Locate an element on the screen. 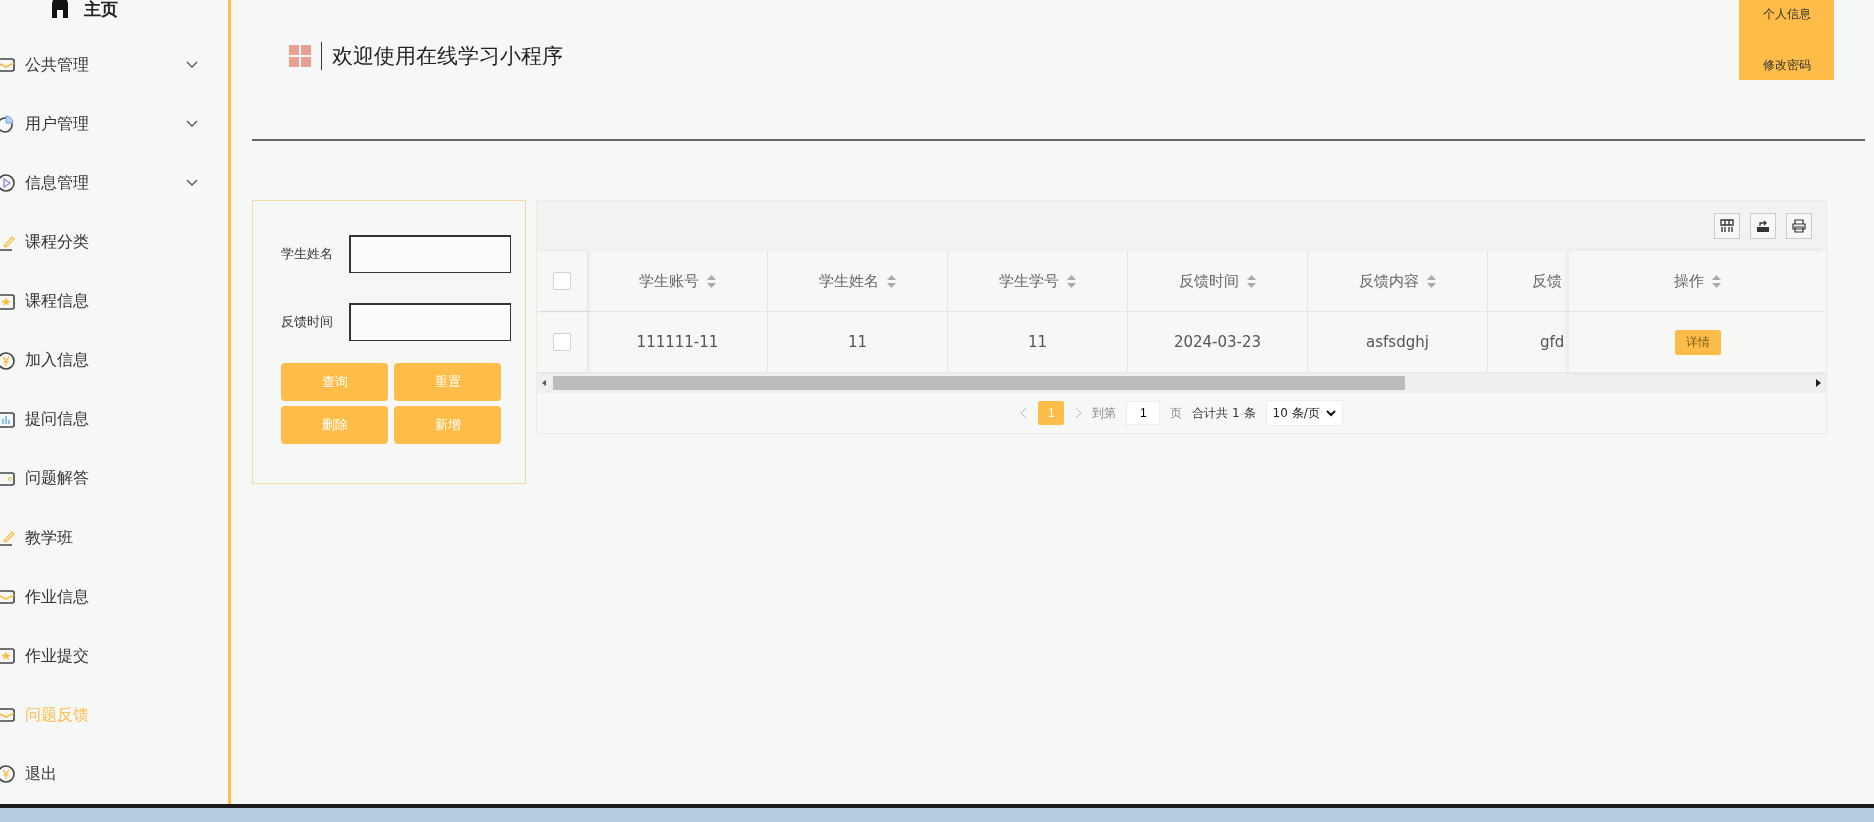  sidebar-item: 作业信息 is located at coordinates (114, 597).